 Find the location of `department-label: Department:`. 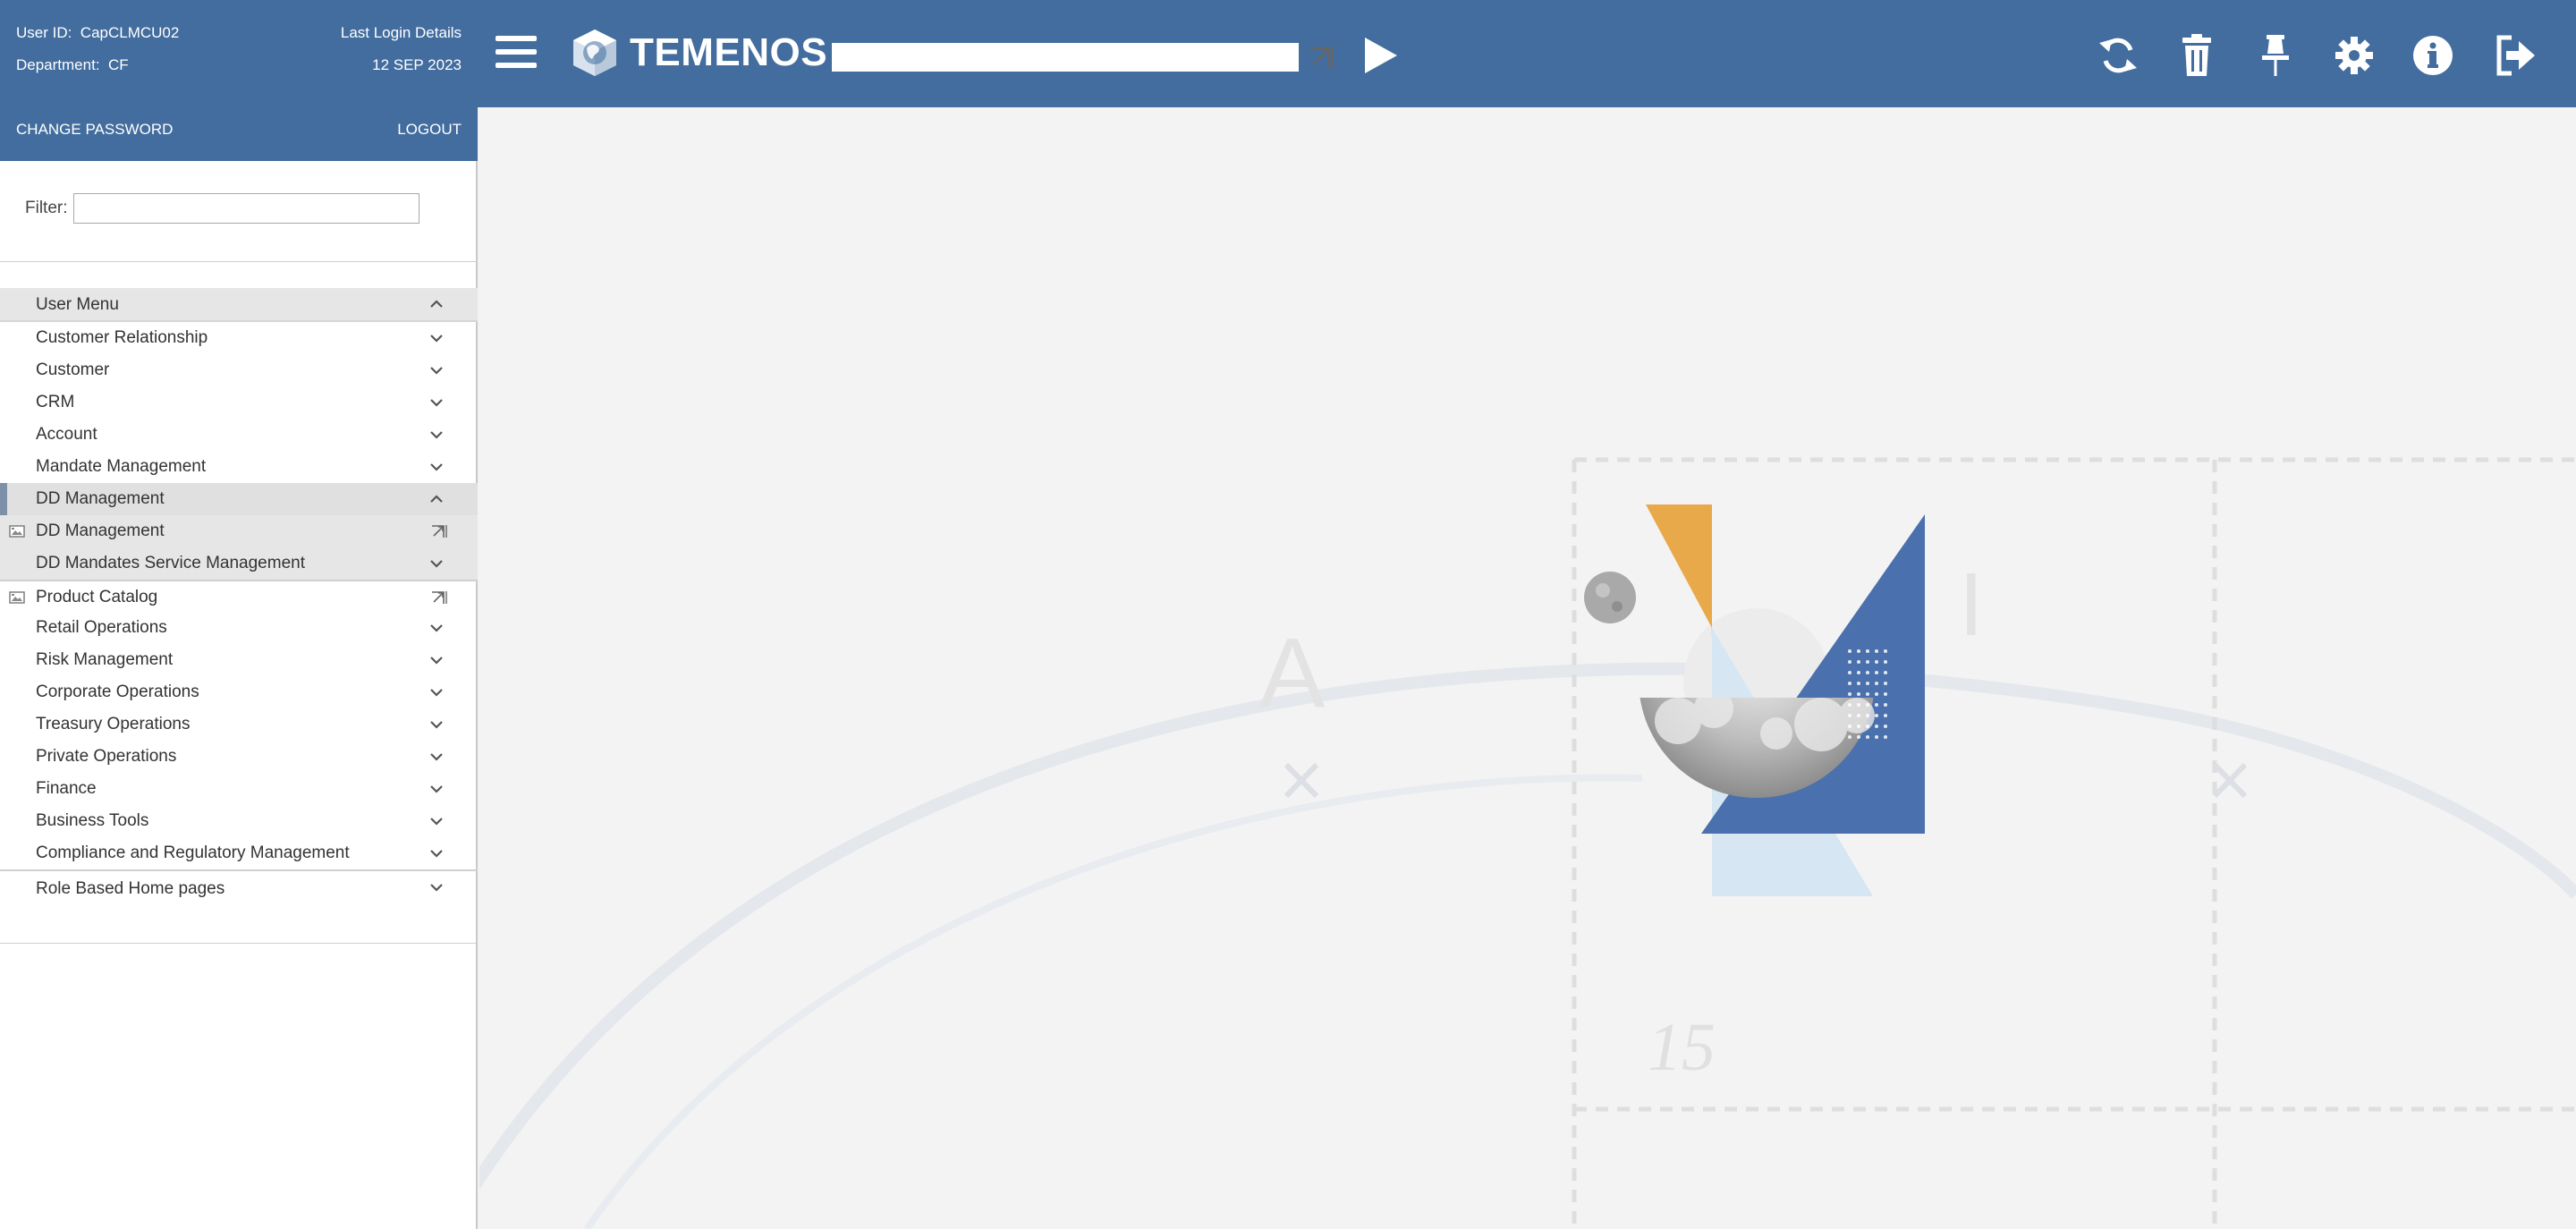

department-label: Department: is located at coordinates (58, 64).